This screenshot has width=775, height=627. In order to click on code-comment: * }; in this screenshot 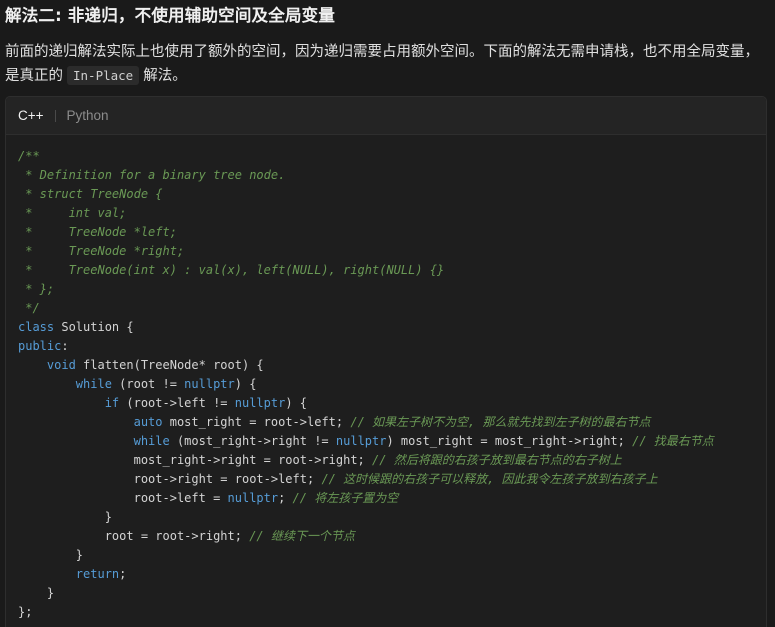, I will do `click(36, 289)`.